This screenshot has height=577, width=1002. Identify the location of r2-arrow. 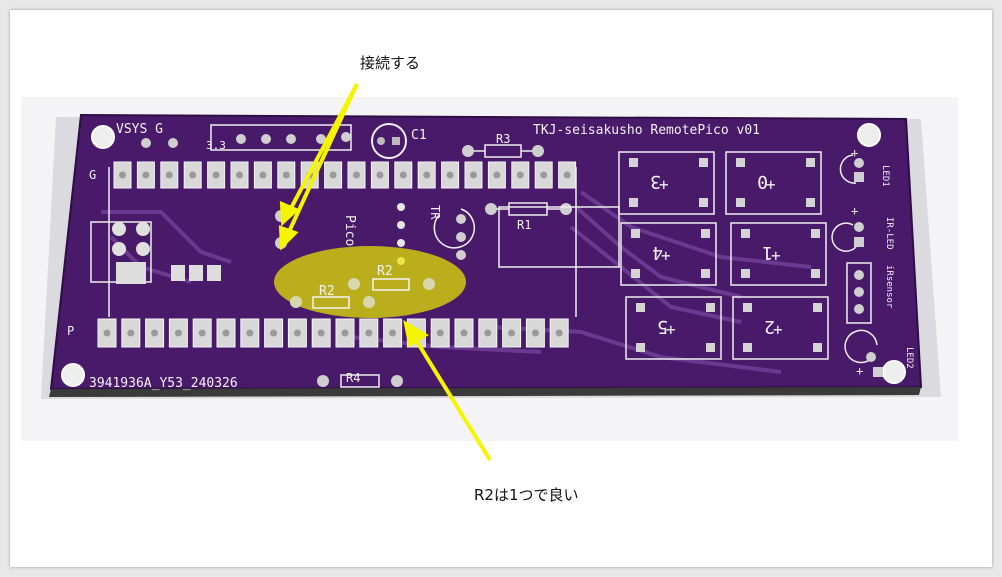
(447, 391).